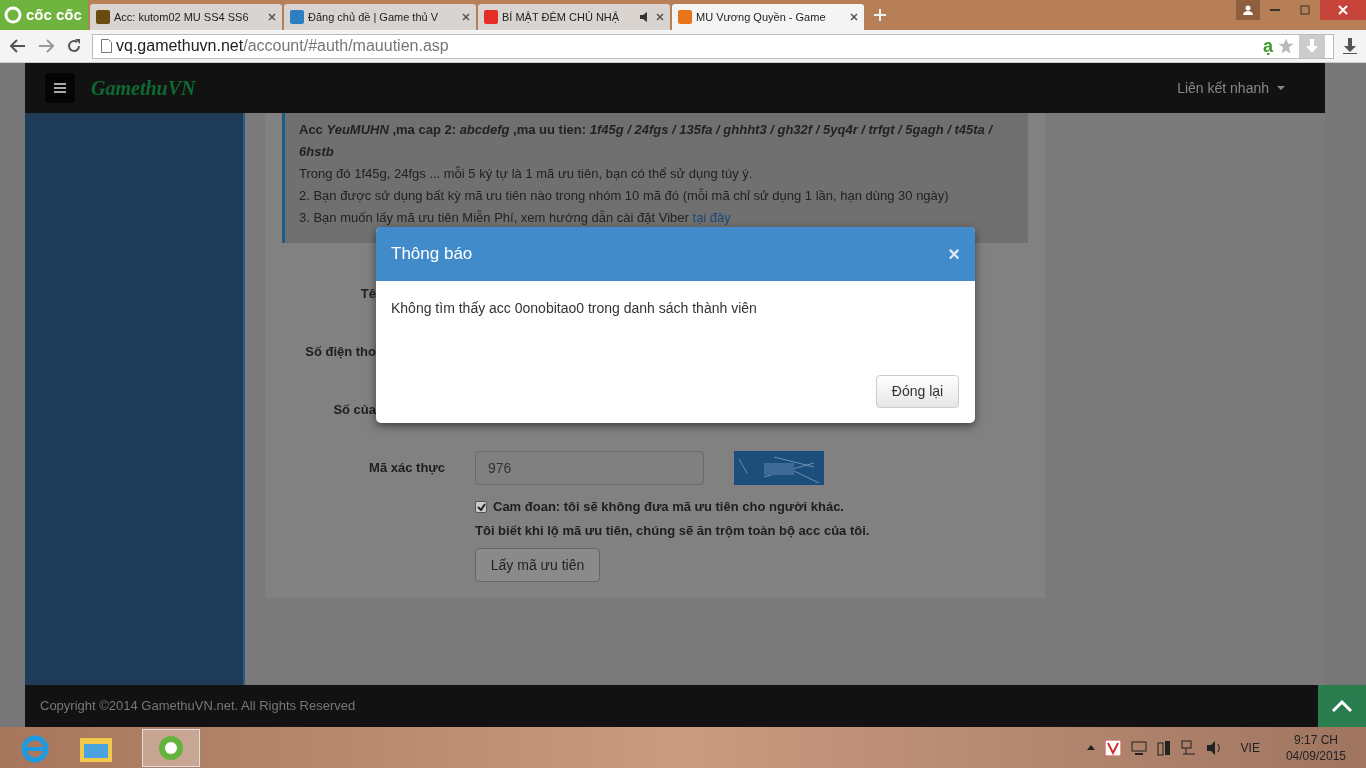 The width and height of the screenshot is (1366, 768). What do you see at coordinates (537, 565) in the screenshot?
I see `submit-button: Lấy mã ưu tiên` at bounding box center [537, 565].